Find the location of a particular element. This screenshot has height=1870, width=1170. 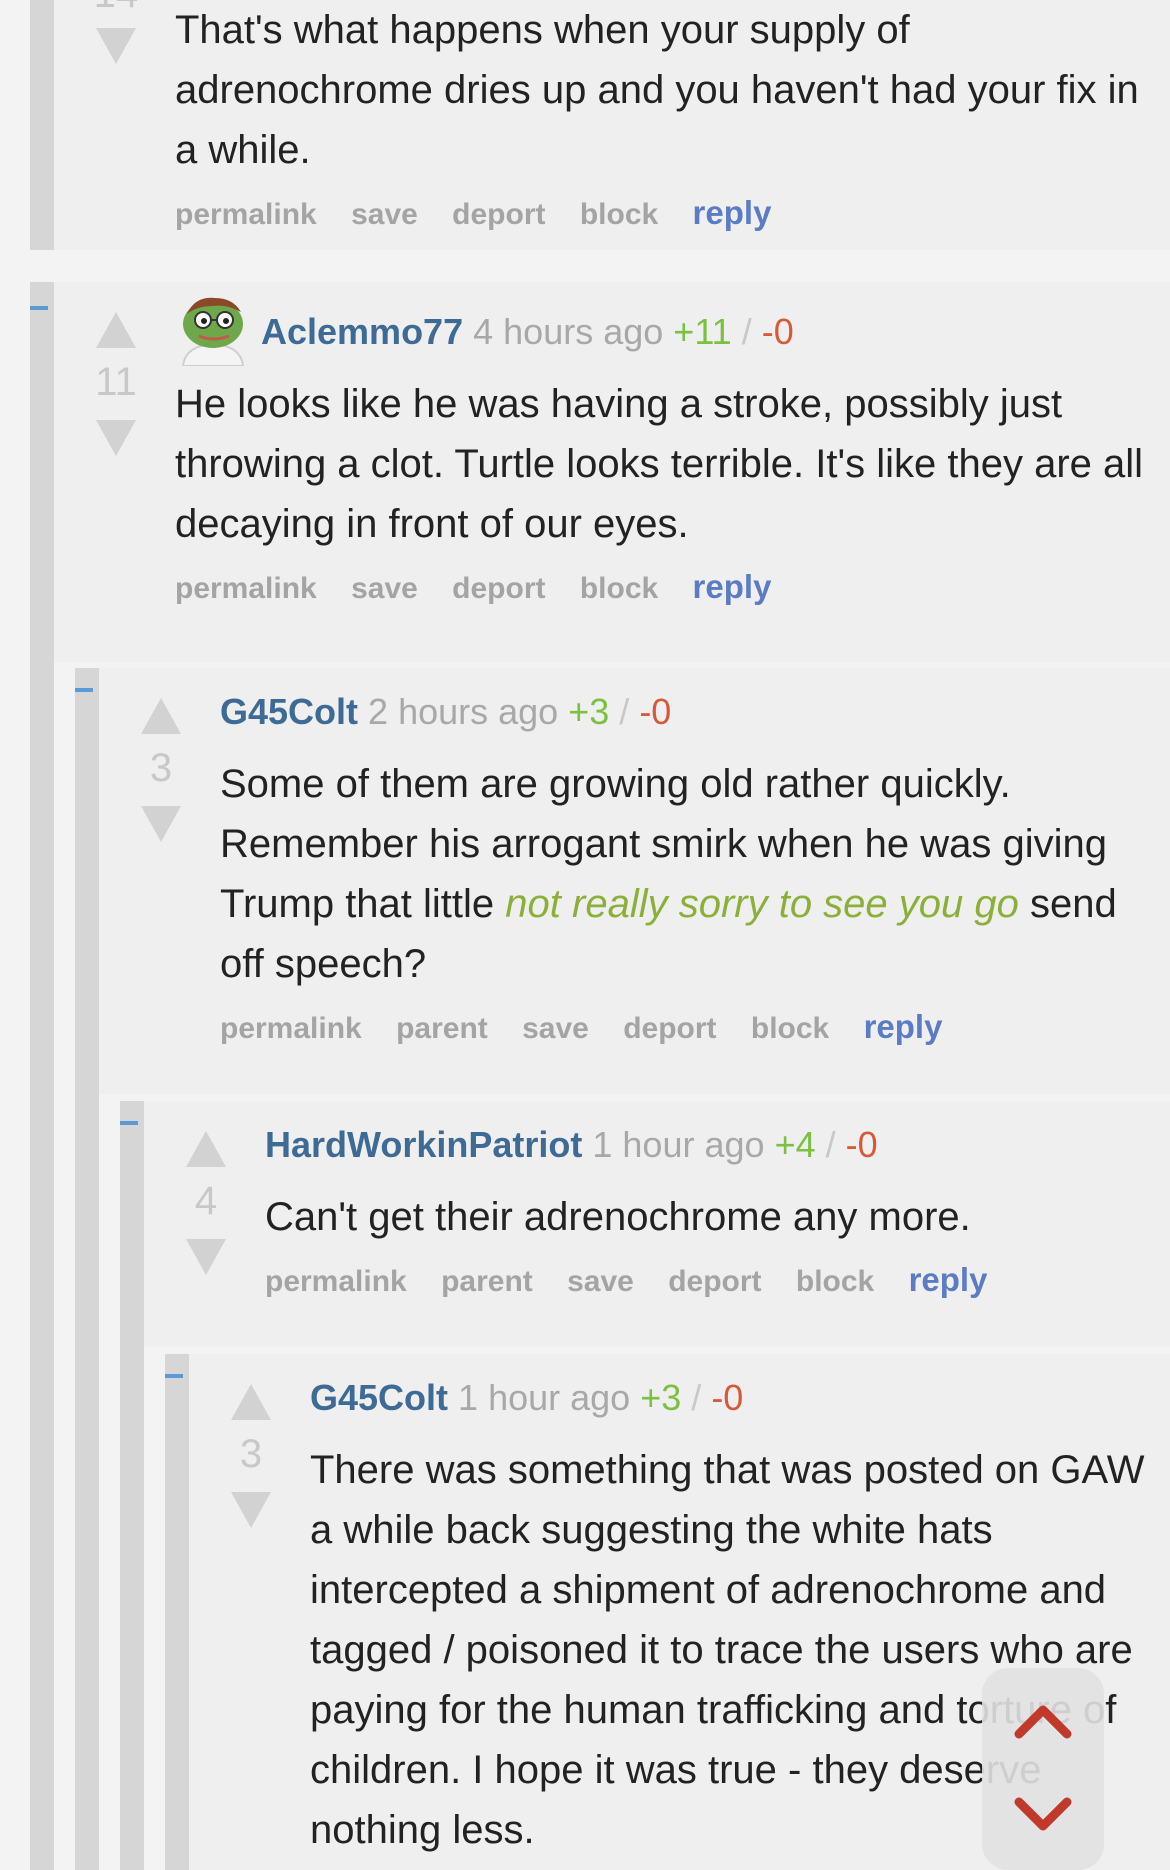

comment-body: Can't get their adrenochrome any more. is located at coordinates (618, 1217).